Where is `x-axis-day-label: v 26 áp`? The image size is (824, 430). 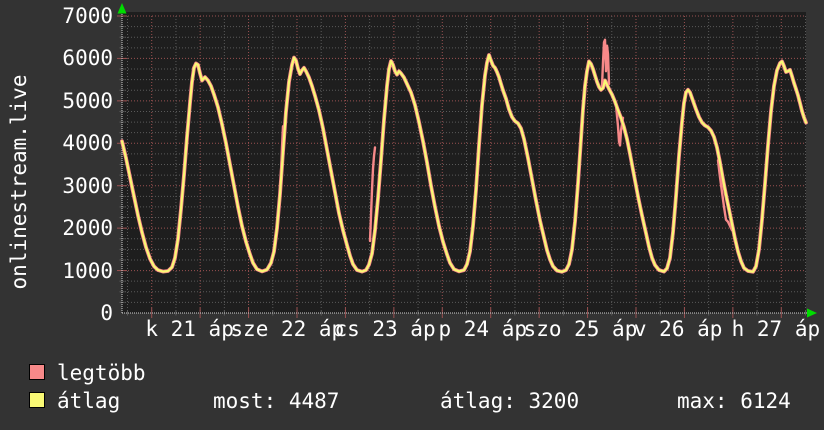 x-axis-day-label: v 26 áp is located at coordinates (678, 329).